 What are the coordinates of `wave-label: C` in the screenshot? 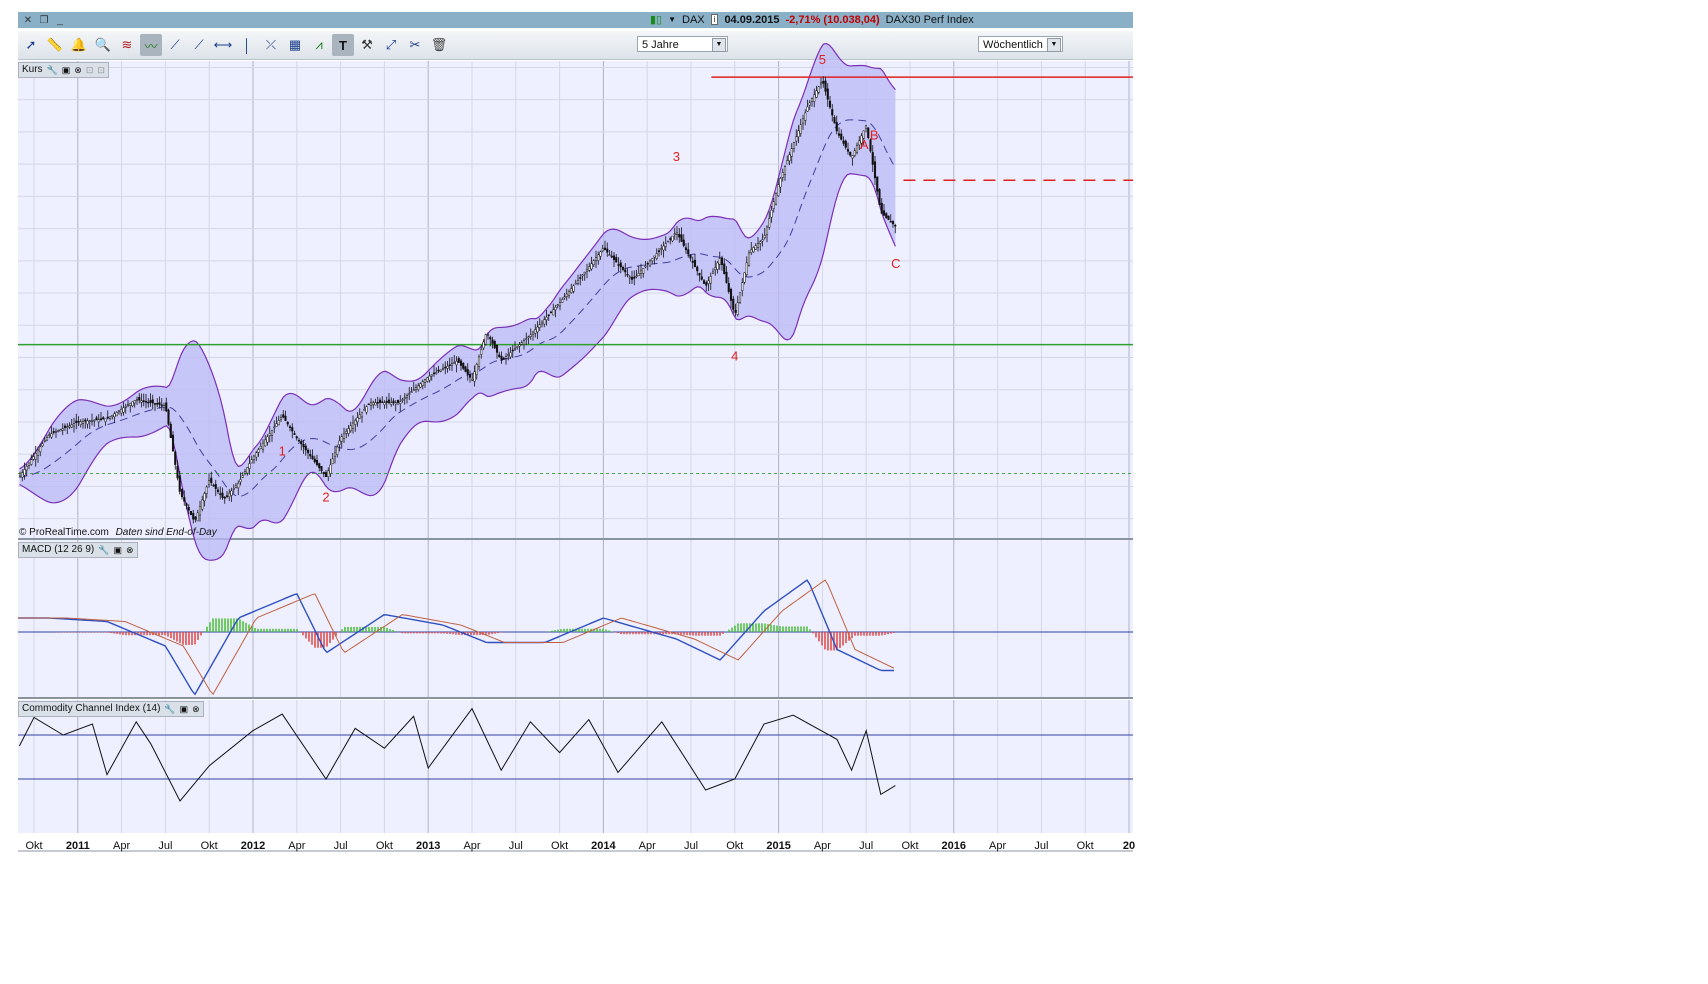 It's located at (895, 263).